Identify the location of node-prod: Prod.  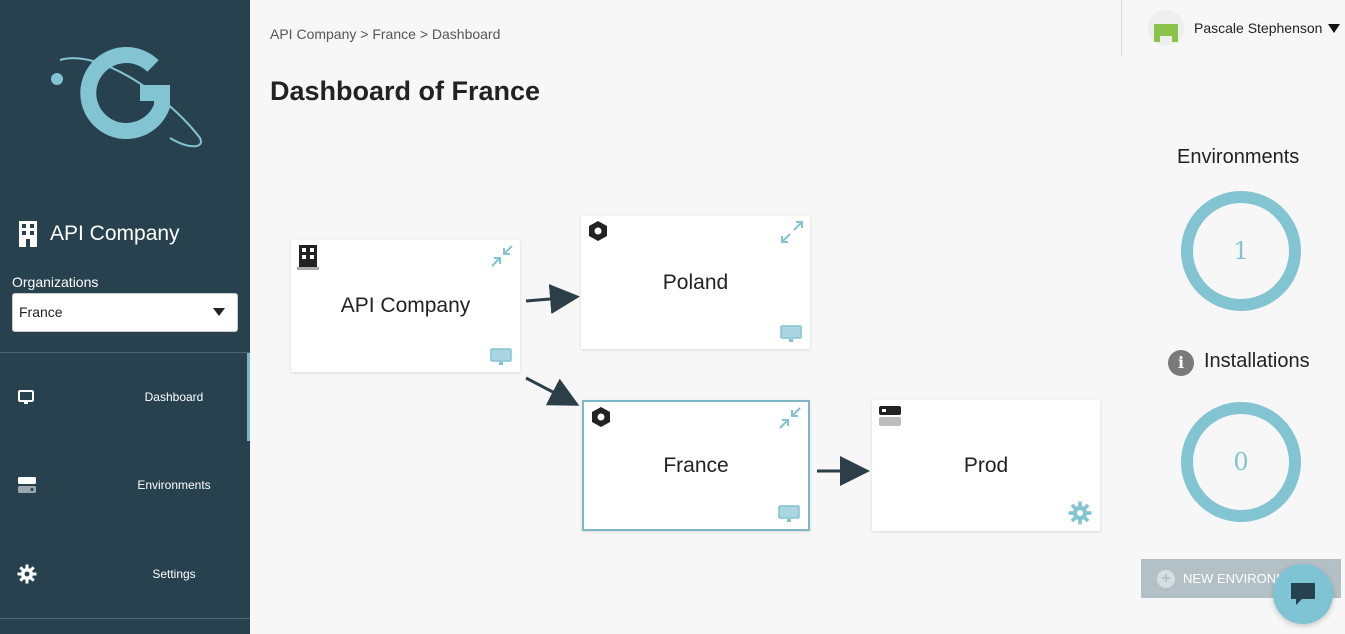
(986, 465).